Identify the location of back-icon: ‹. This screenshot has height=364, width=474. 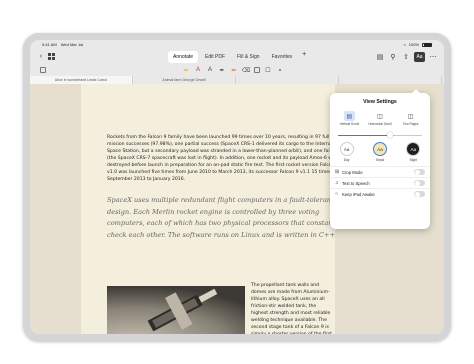
(41, 57).